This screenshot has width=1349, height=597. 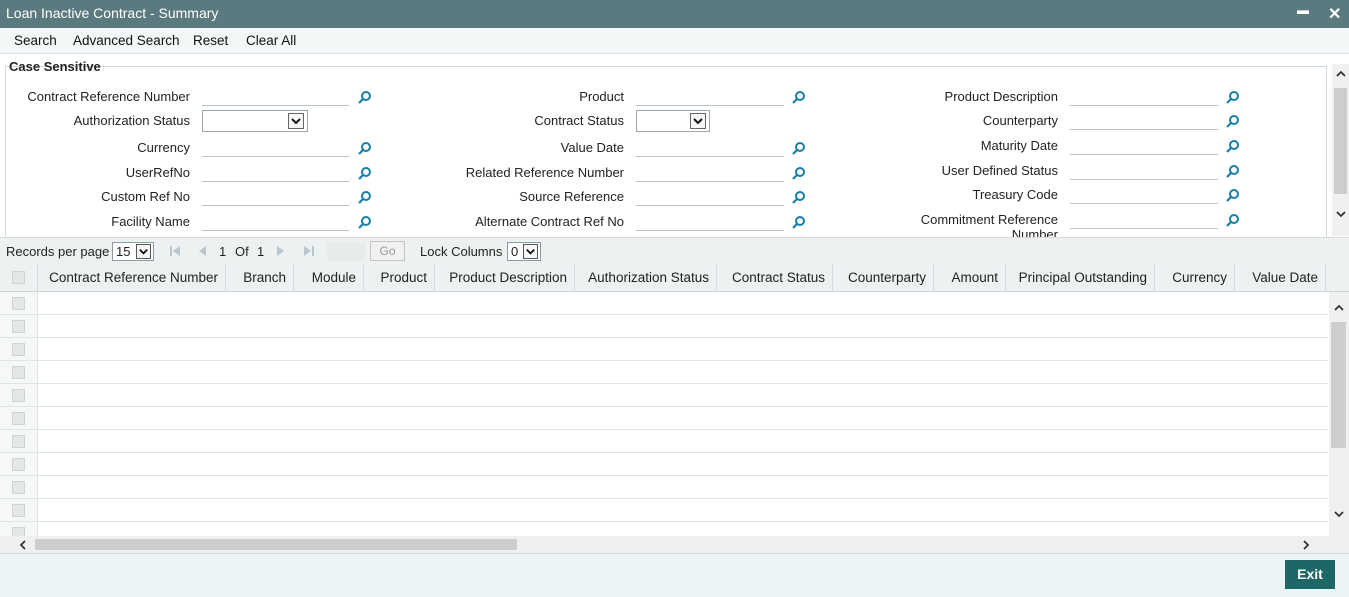 What do you see at coordinates (275, 221) in the screenshot?
I see `facility-name-input` at bounding box center [275, 221].